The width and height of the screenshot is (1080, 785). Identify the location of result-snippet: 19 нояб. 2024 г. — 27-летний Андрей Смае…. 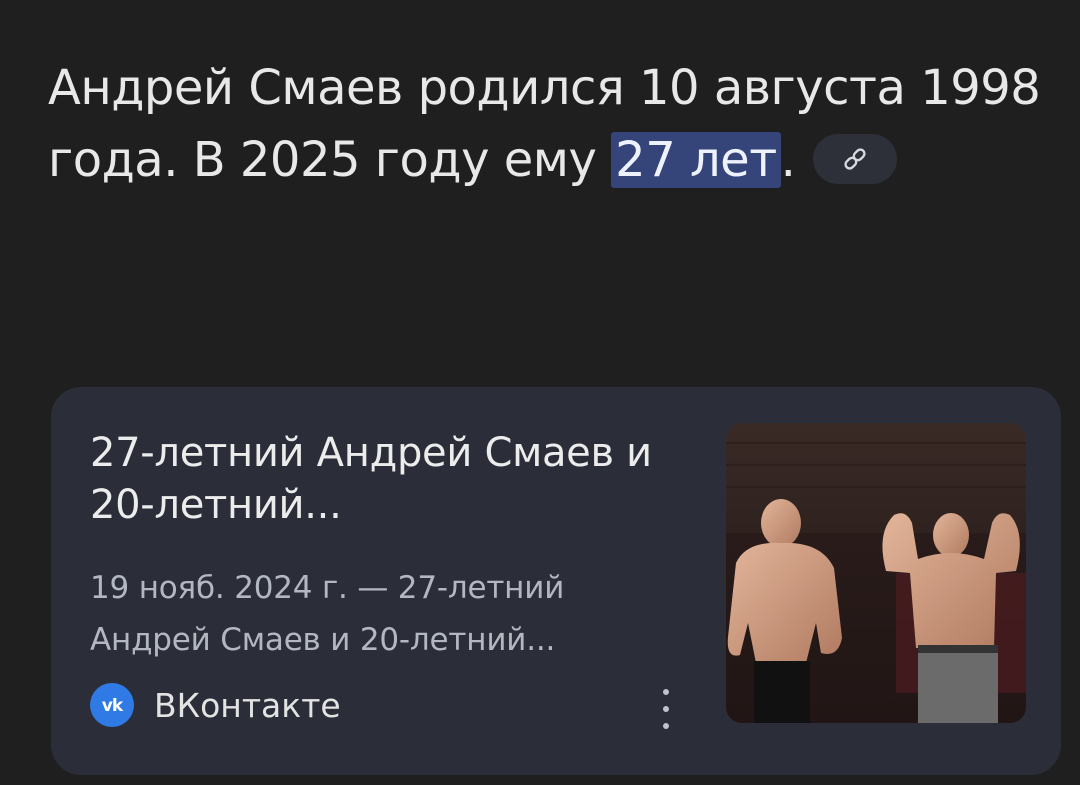
(327, 614).